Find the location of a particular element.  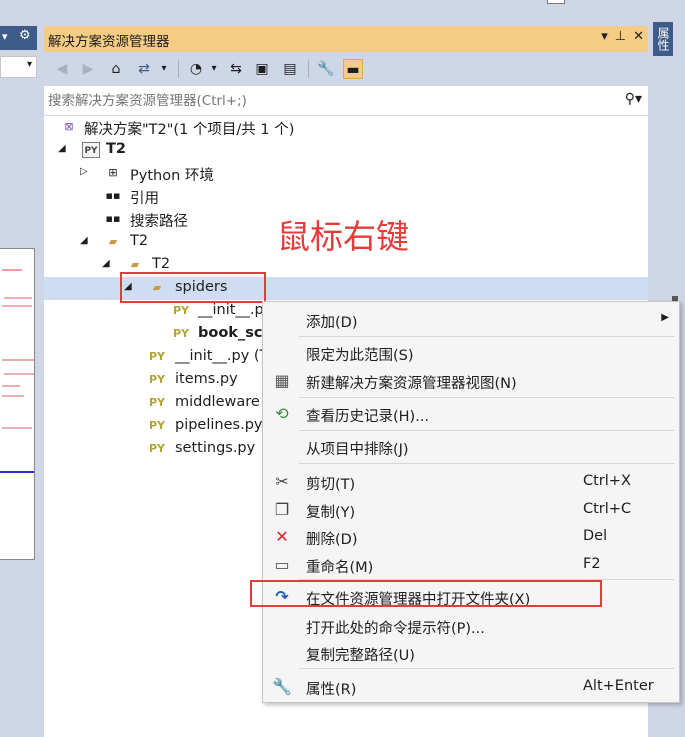

menu-item-cut: ✂ 剪切(T) Ctrl+X is located at coordinates (471, 481).